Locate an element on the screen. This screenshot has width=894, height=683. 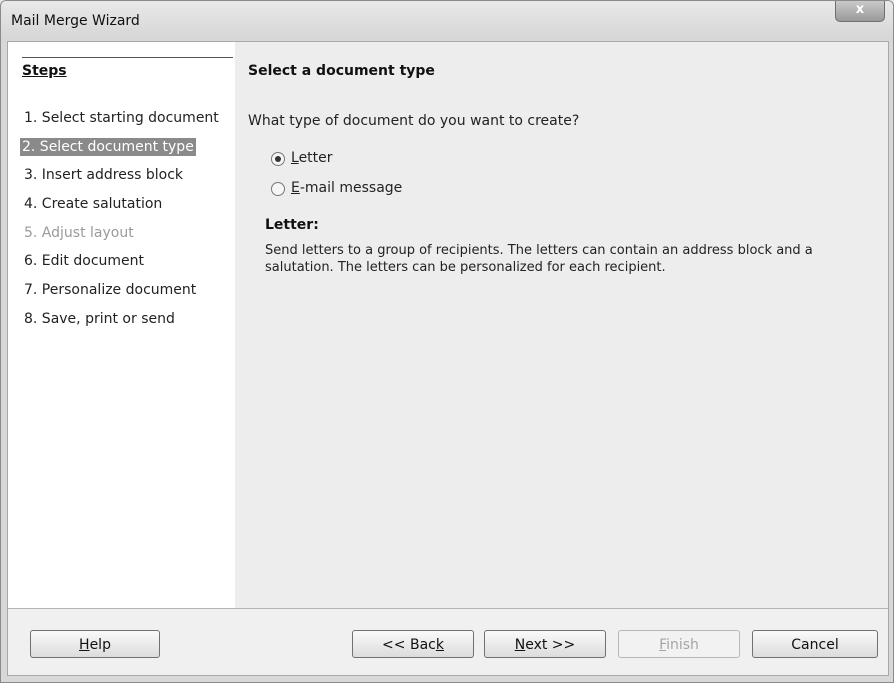
close-icon: x is located at coordinates (860, 9).